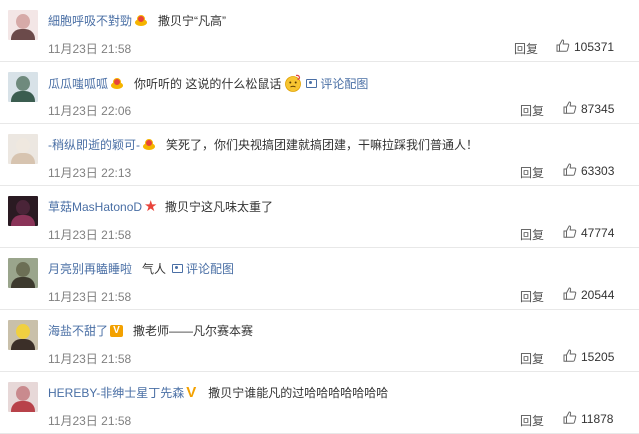 This screenshot has width=639, height=434. What do you see at coordinates (95, 206) in the screenshot?
I see `username-link: 草菇MasHatonoD` at bounding box center [95, 206].